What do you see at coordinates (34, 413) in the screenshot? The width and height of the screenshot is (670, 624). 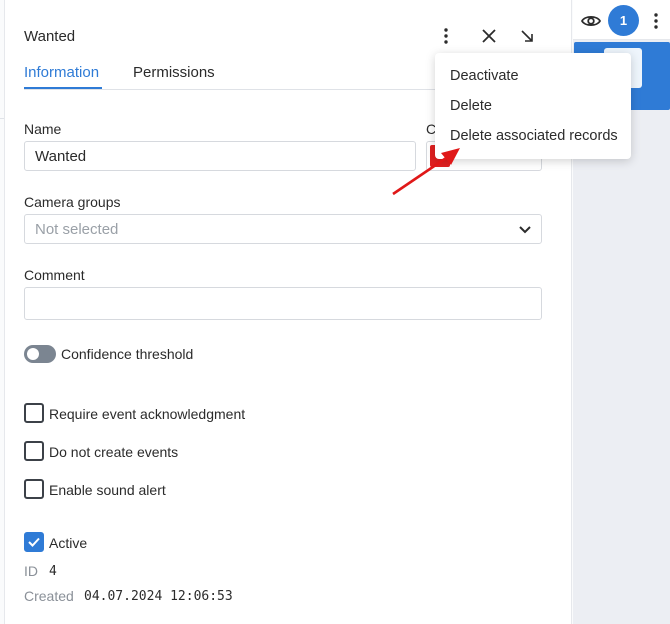 I see `require-acknowledgment-checkbox` at bounding box center [34, 413].